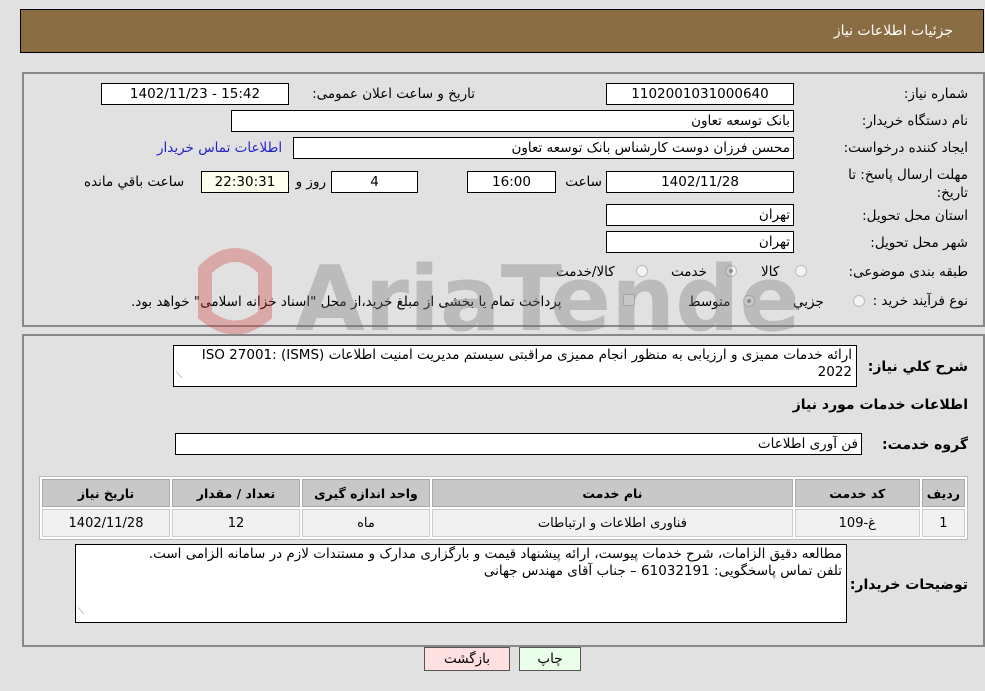 This screenshot has width=985, height=691. Describe the element at coordinates (857, 493) in the screenshot. I see `col-service-code: کد خدمت` at that location.